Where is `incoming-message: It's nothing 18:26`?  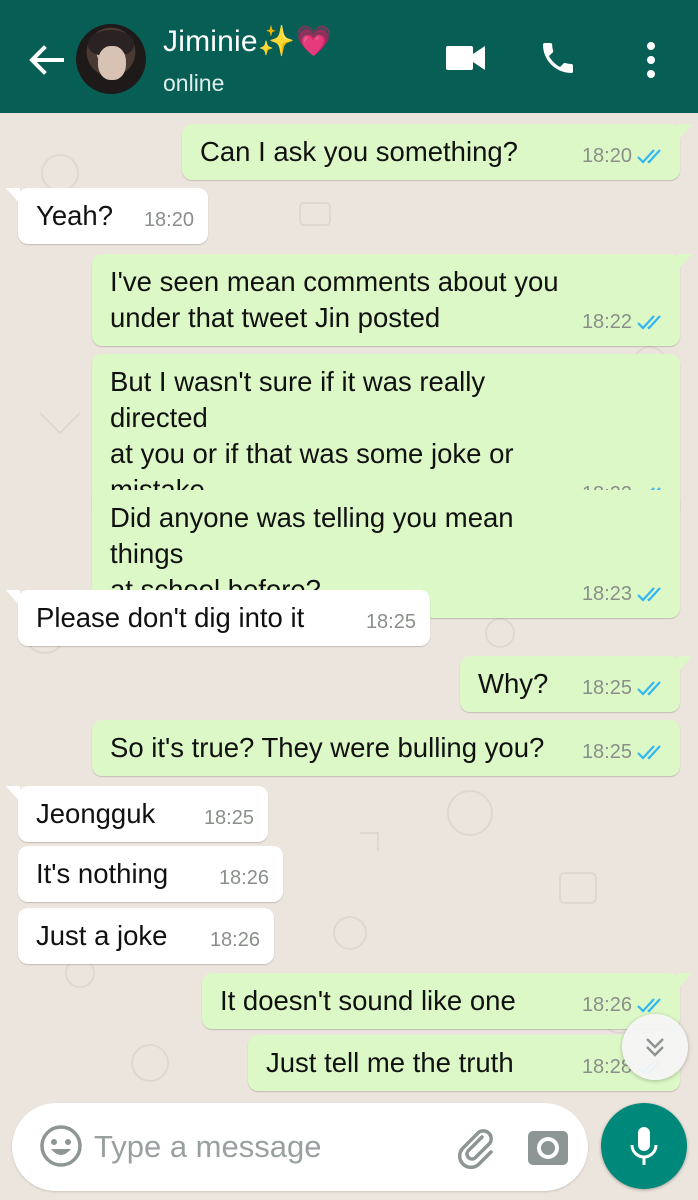
incoming-message: It's nothing 18:26 is located at coordinates (150, 874).